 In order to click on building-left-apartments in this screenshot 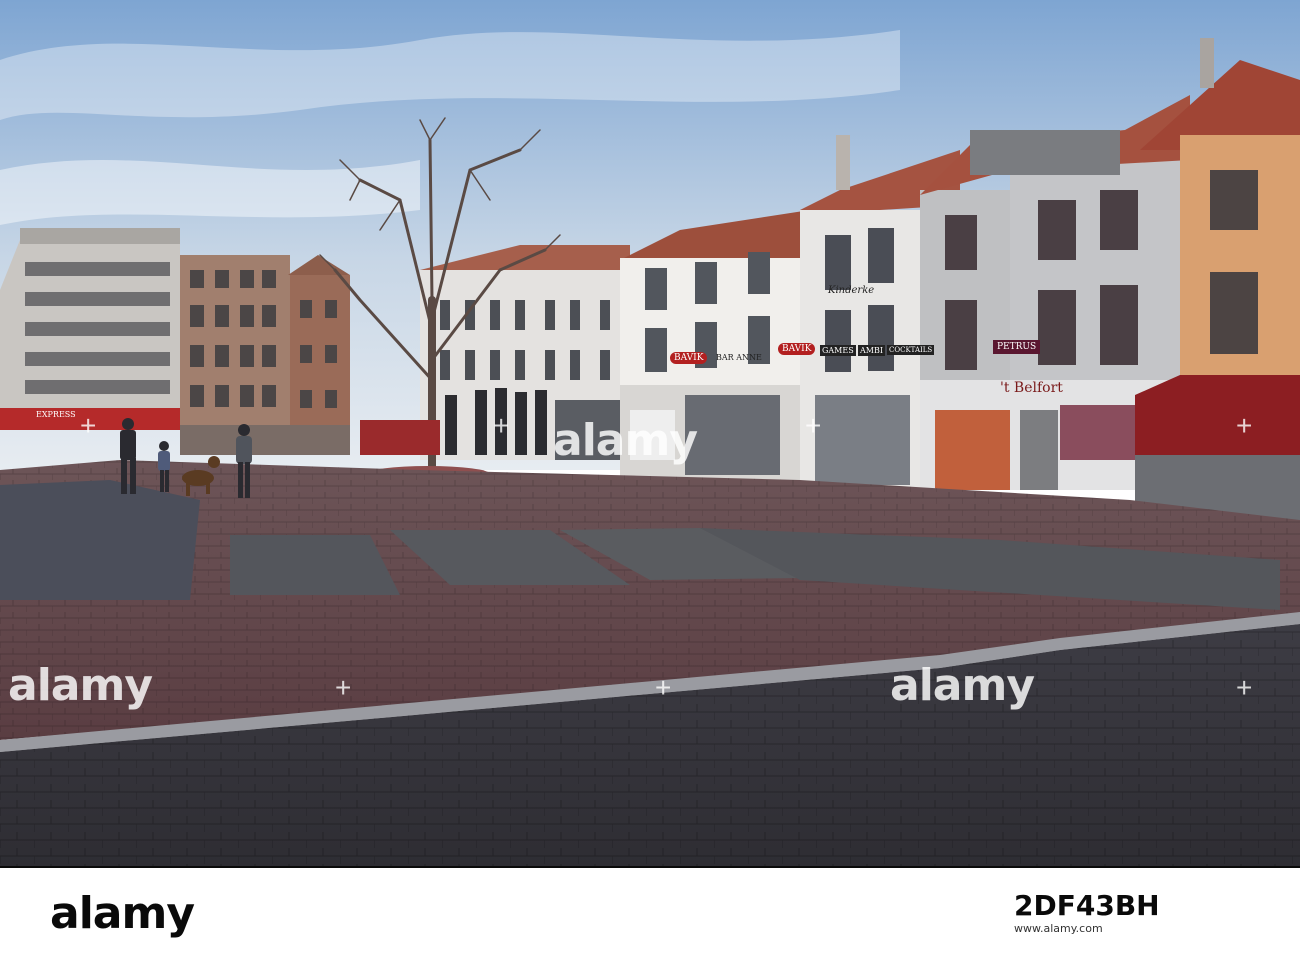, I will do `click(90, 329)`.